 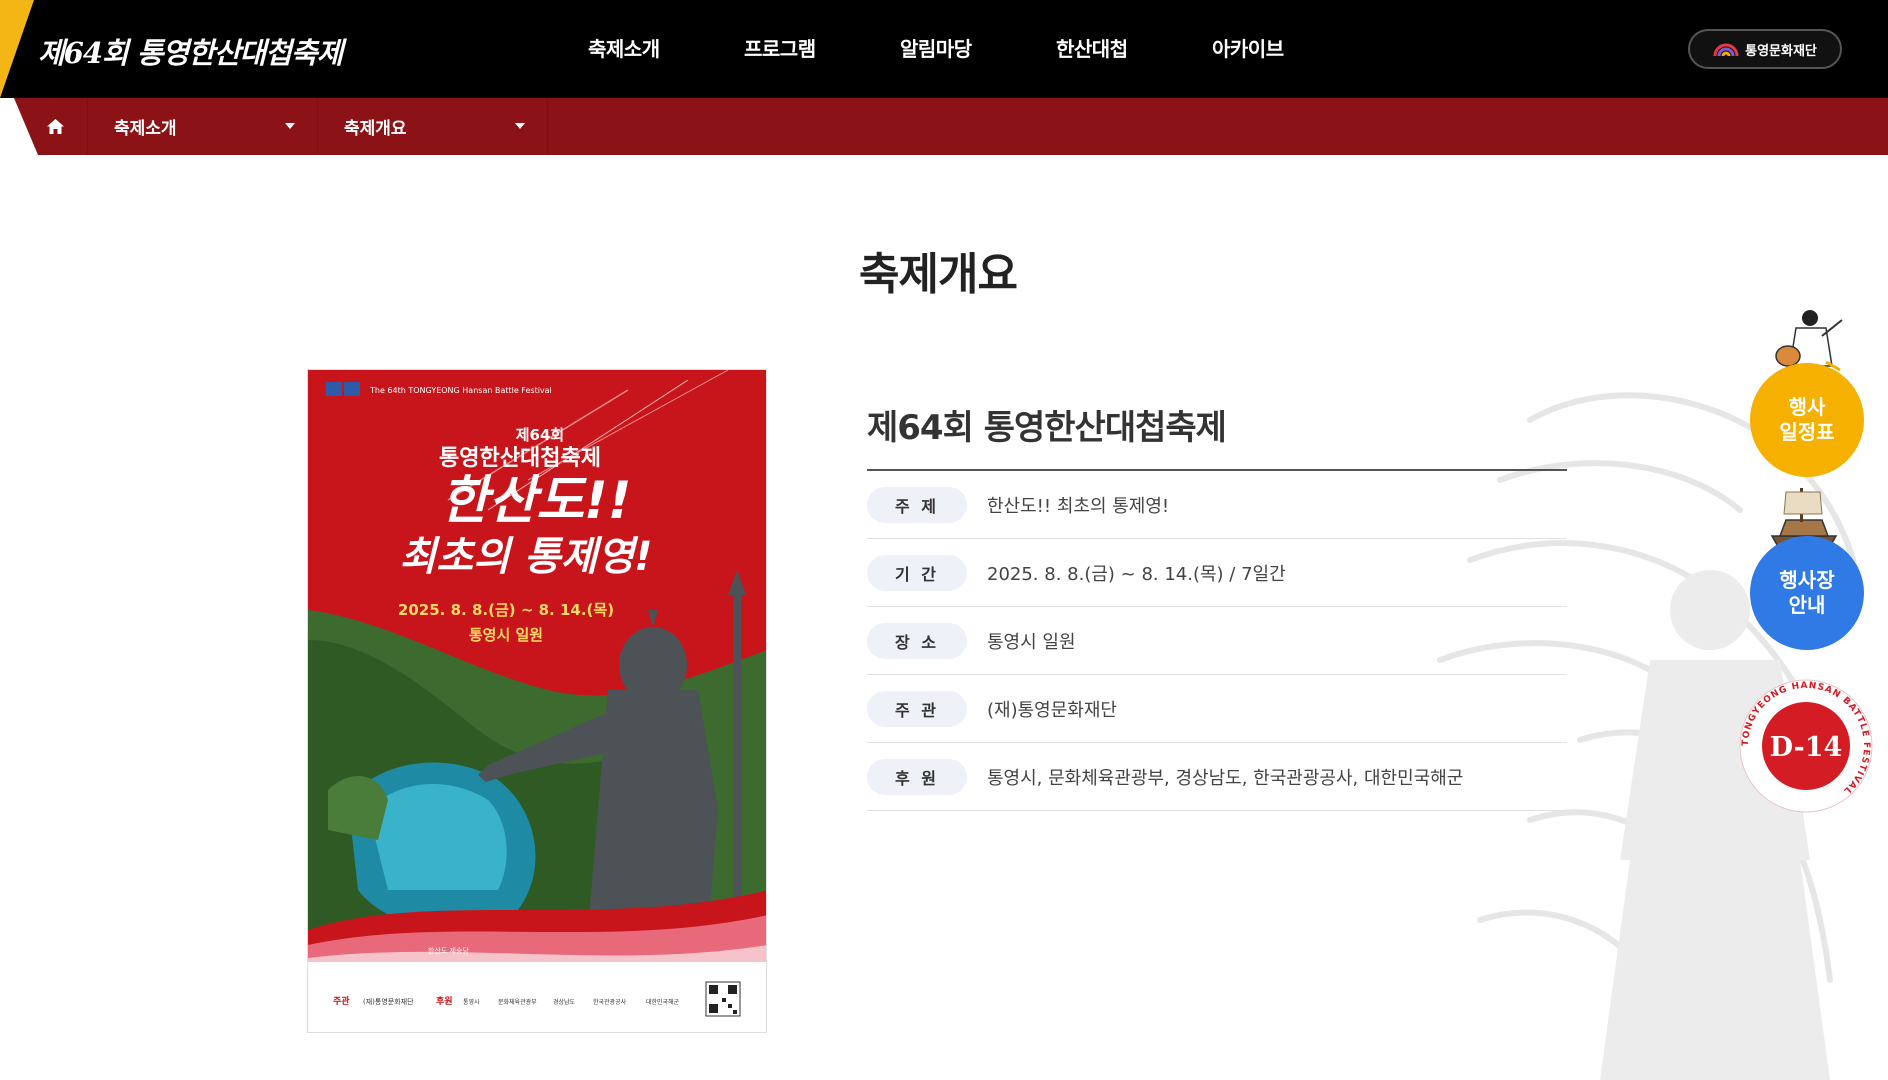 What do you see at coordinates (666, 47) in the screenshot?
I see `nav-item-festival-intro: 축제소개` at bounding box center [666, 47].